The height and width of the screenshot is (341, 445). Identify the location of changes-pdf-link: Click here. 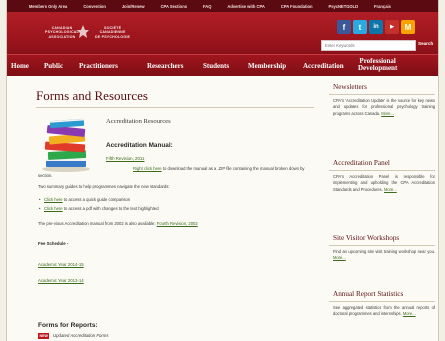
(53, 208).